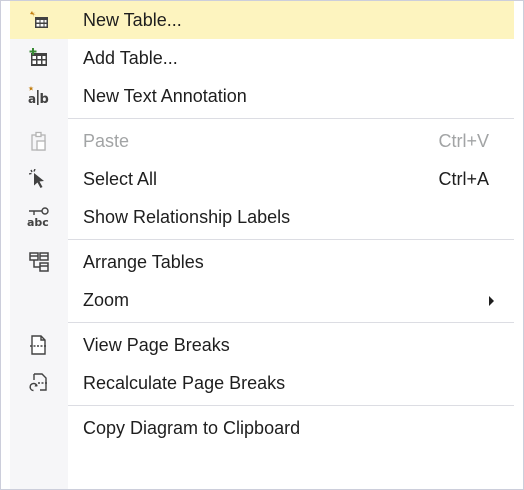 The height and width of the screenshot is (490, 524). What do you see at coordinates (44, 99) in the screenshot?
I see `svg-text: b` at bounding box center [44, 99].